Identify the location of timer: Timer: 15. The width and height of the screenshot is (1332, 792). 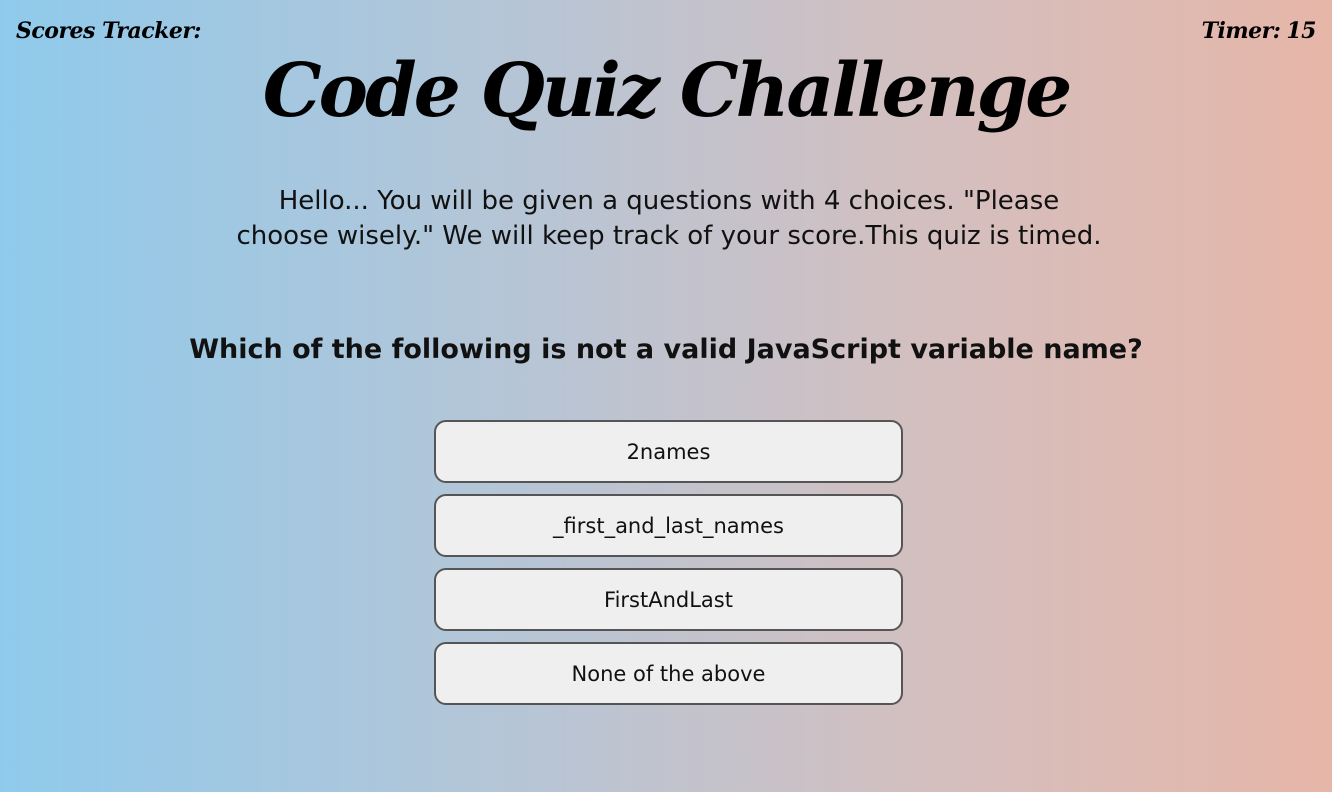
(1259, 31).